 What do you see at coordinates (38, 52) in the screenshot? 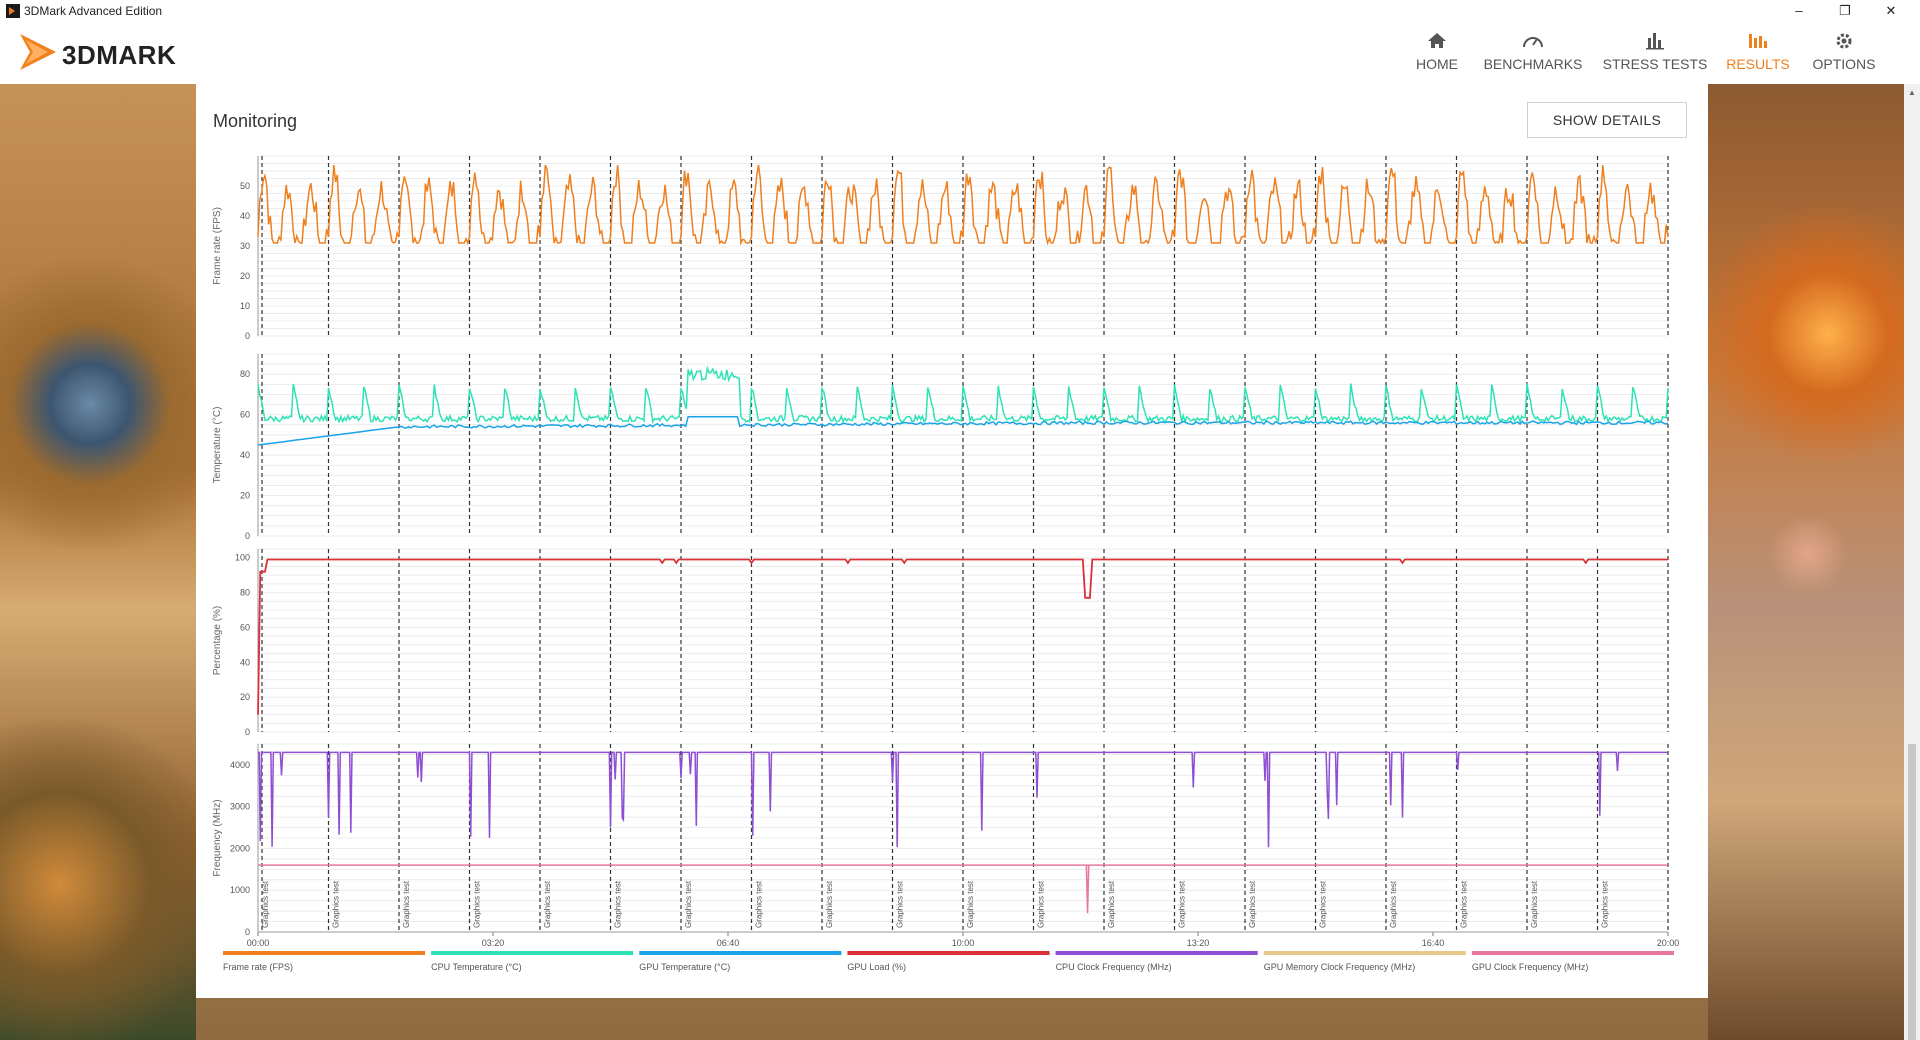
I see `logo-icon` at bounding box center [38, 52].